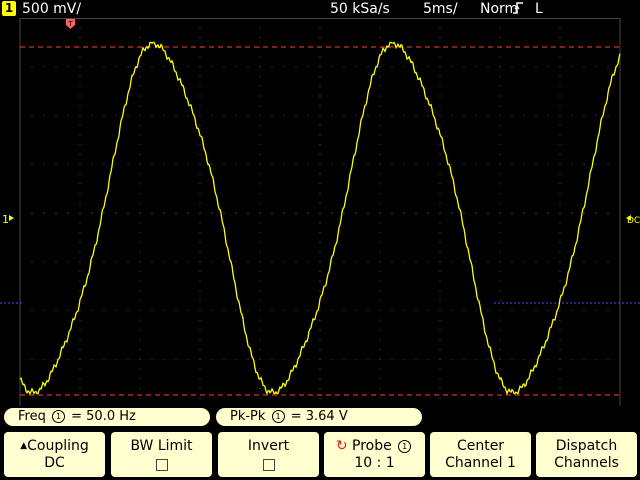  I want to click on channel-ground-label: 1, so click(5, 219).